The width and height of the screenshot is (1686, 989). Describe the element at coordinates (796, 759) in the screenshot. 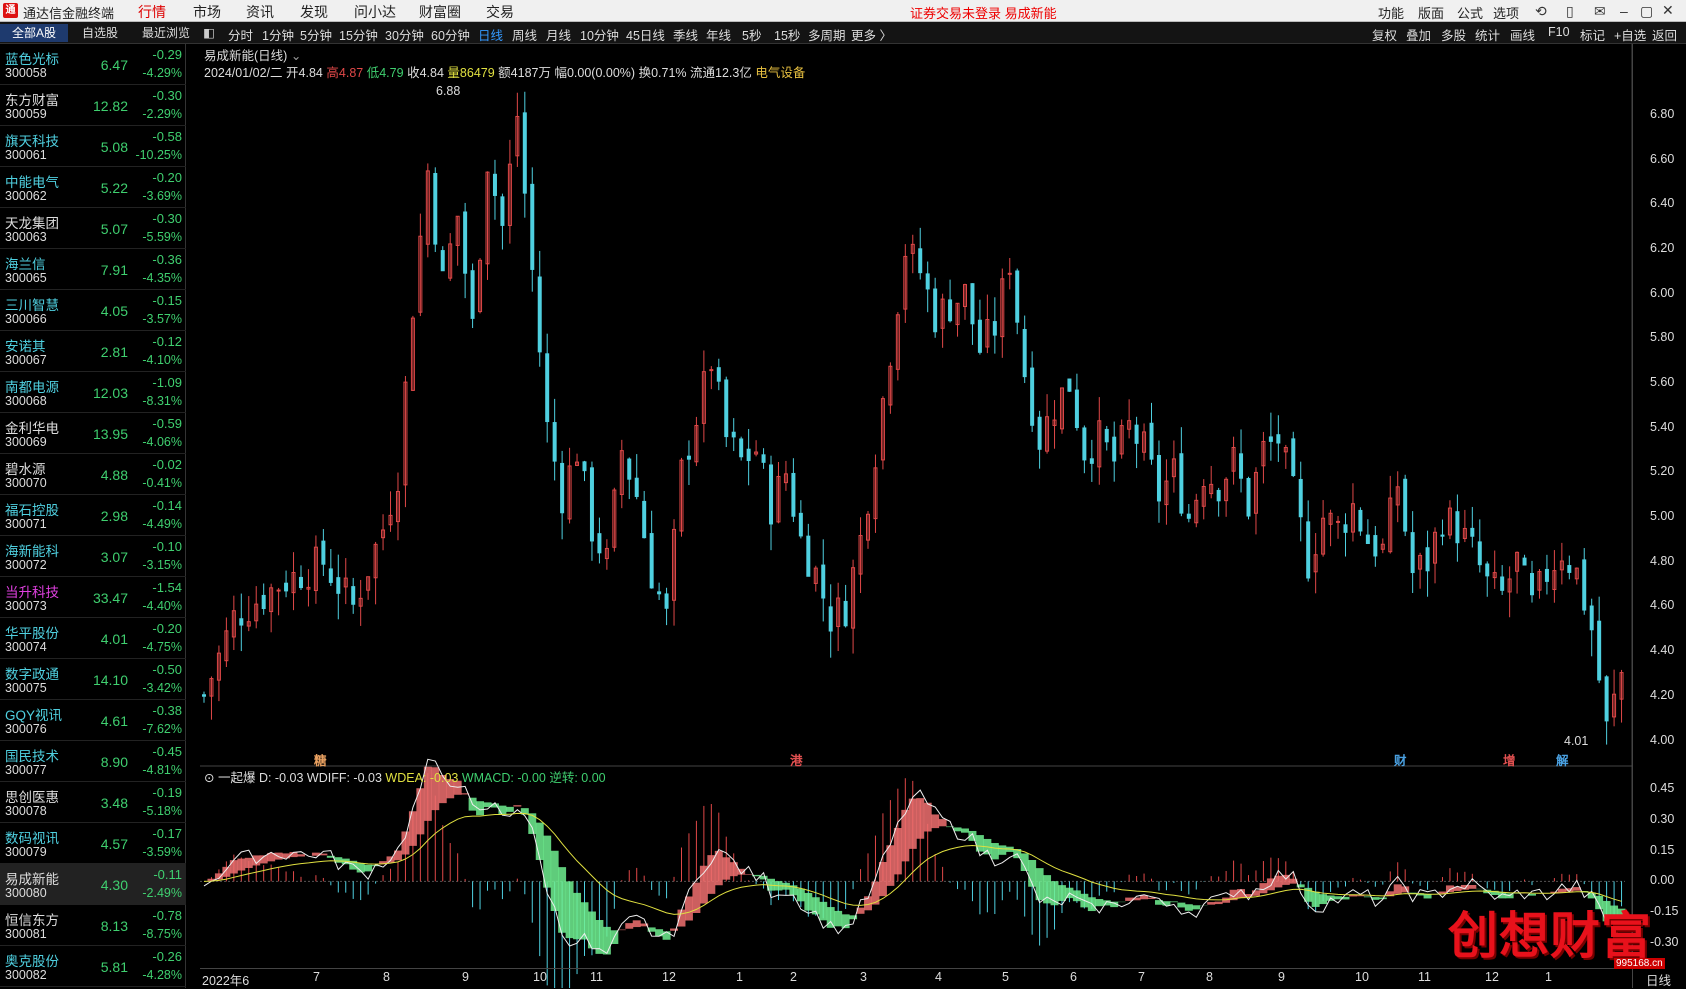

I see `event-marker: 港` at that location.